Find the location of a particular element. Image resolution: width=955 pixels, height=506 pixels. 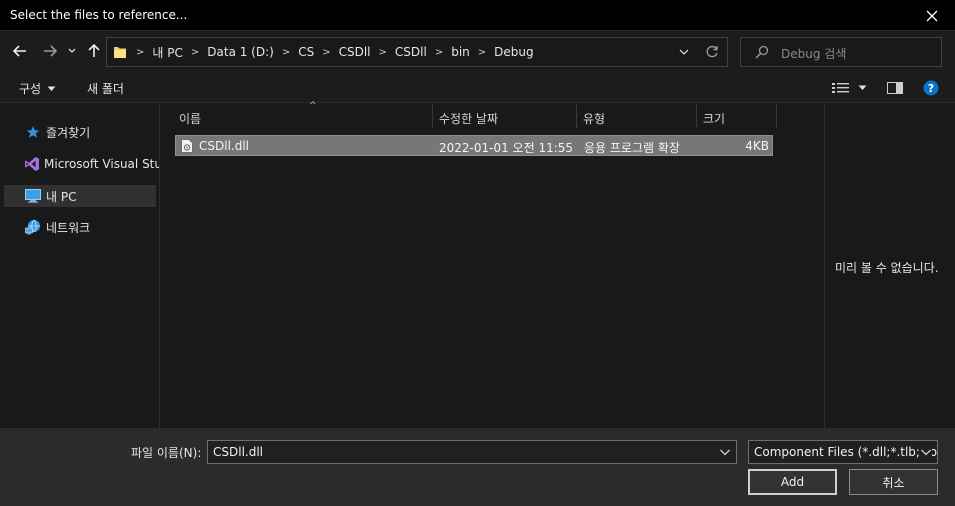

arrow-right-icon is located at coordinates (50, 51).